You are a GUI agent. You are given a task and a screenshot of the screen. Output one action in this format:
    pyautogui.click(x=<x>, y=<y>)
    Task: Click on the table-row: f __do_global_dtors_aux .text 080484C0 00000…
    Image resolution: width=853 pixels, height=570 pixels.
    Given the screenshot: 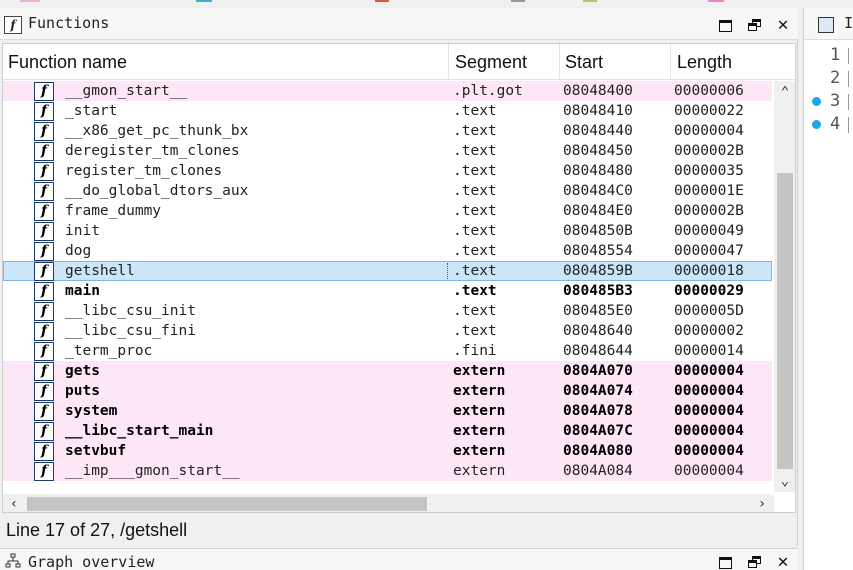 What is the action you would take?
    pyautogui.click(x=387, y=191)
    